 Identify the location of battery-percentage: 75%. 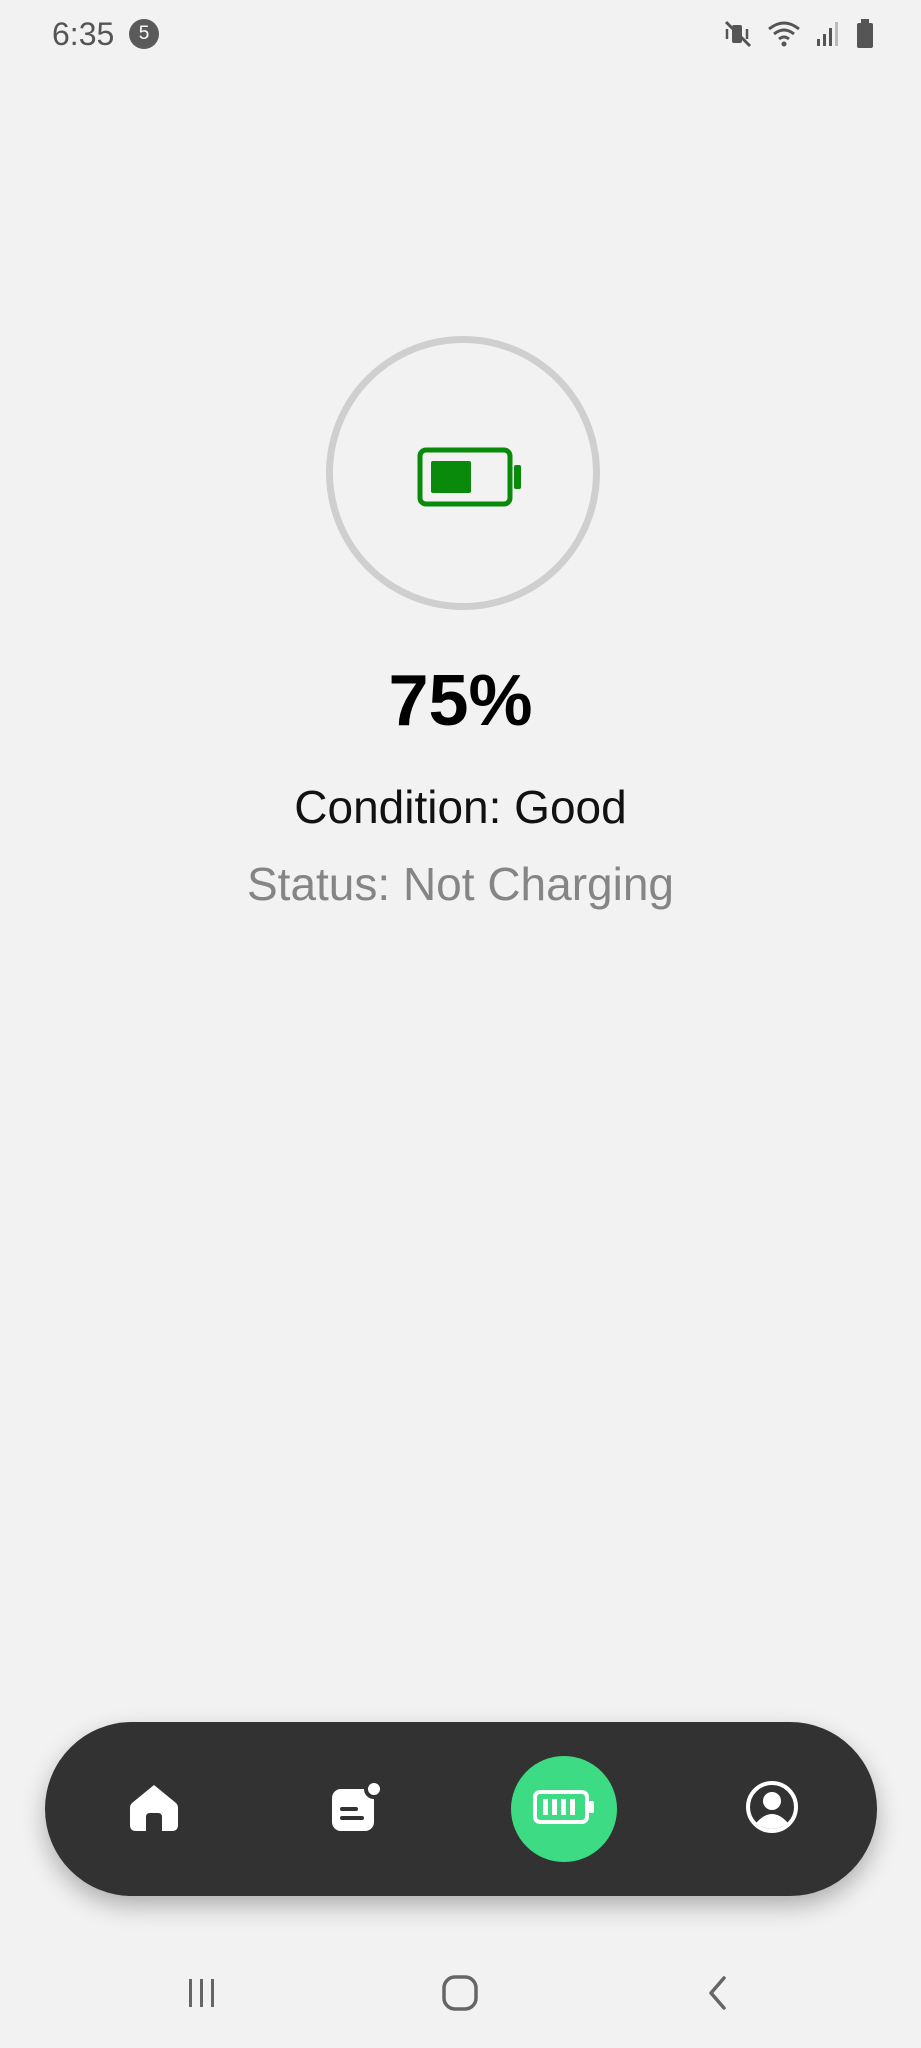
(460, 701).